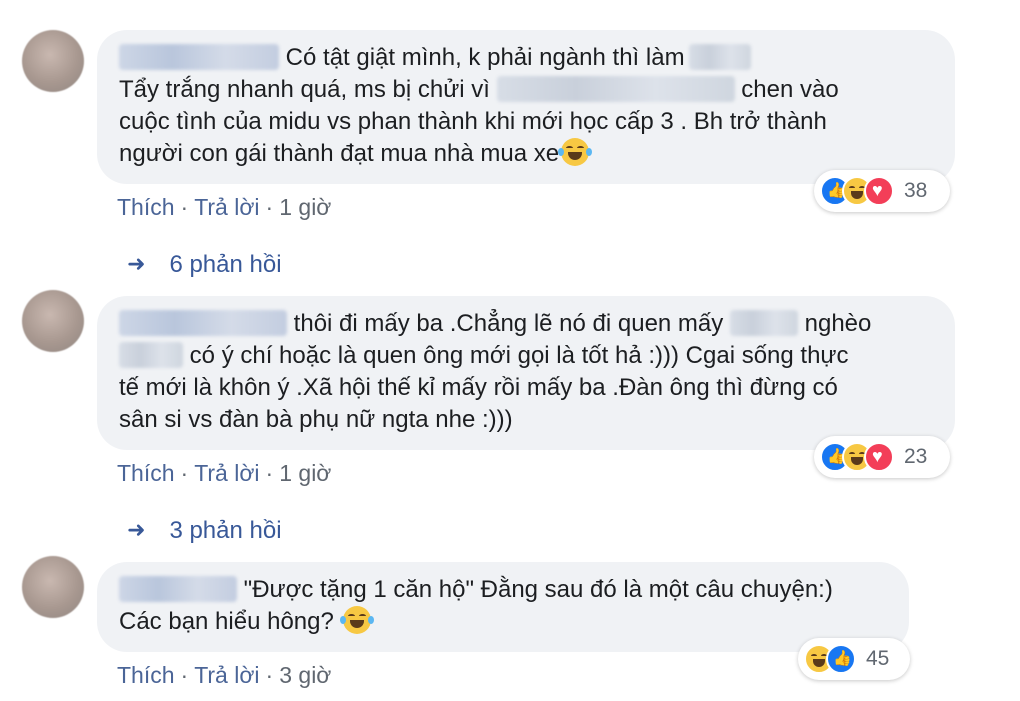 The width and height of the screenshot is (1020, 701). Describe the element at coordinates (838, 323) in the screenshot. I see `comment-text: nghèo` at that location.